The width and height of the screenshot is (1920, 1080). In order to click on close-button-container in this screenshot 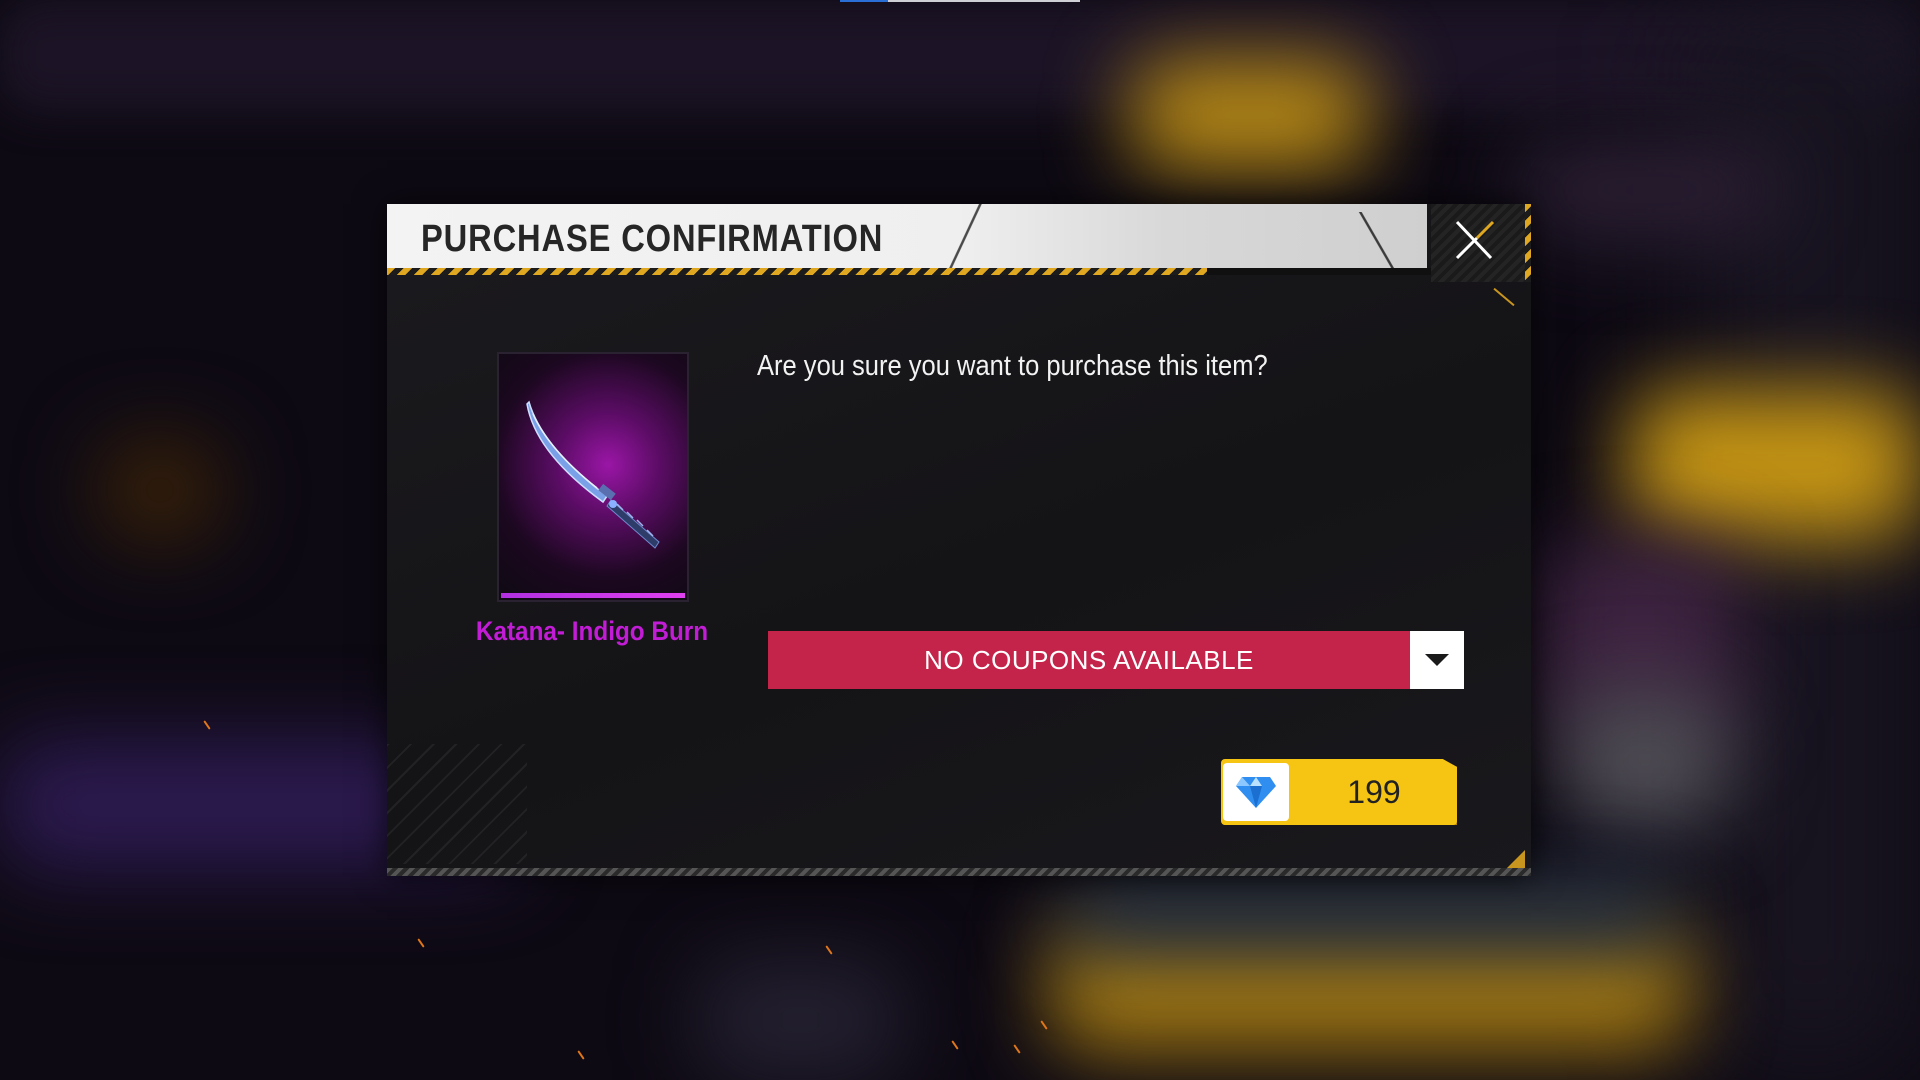, I will do `click(1481, 243)`.